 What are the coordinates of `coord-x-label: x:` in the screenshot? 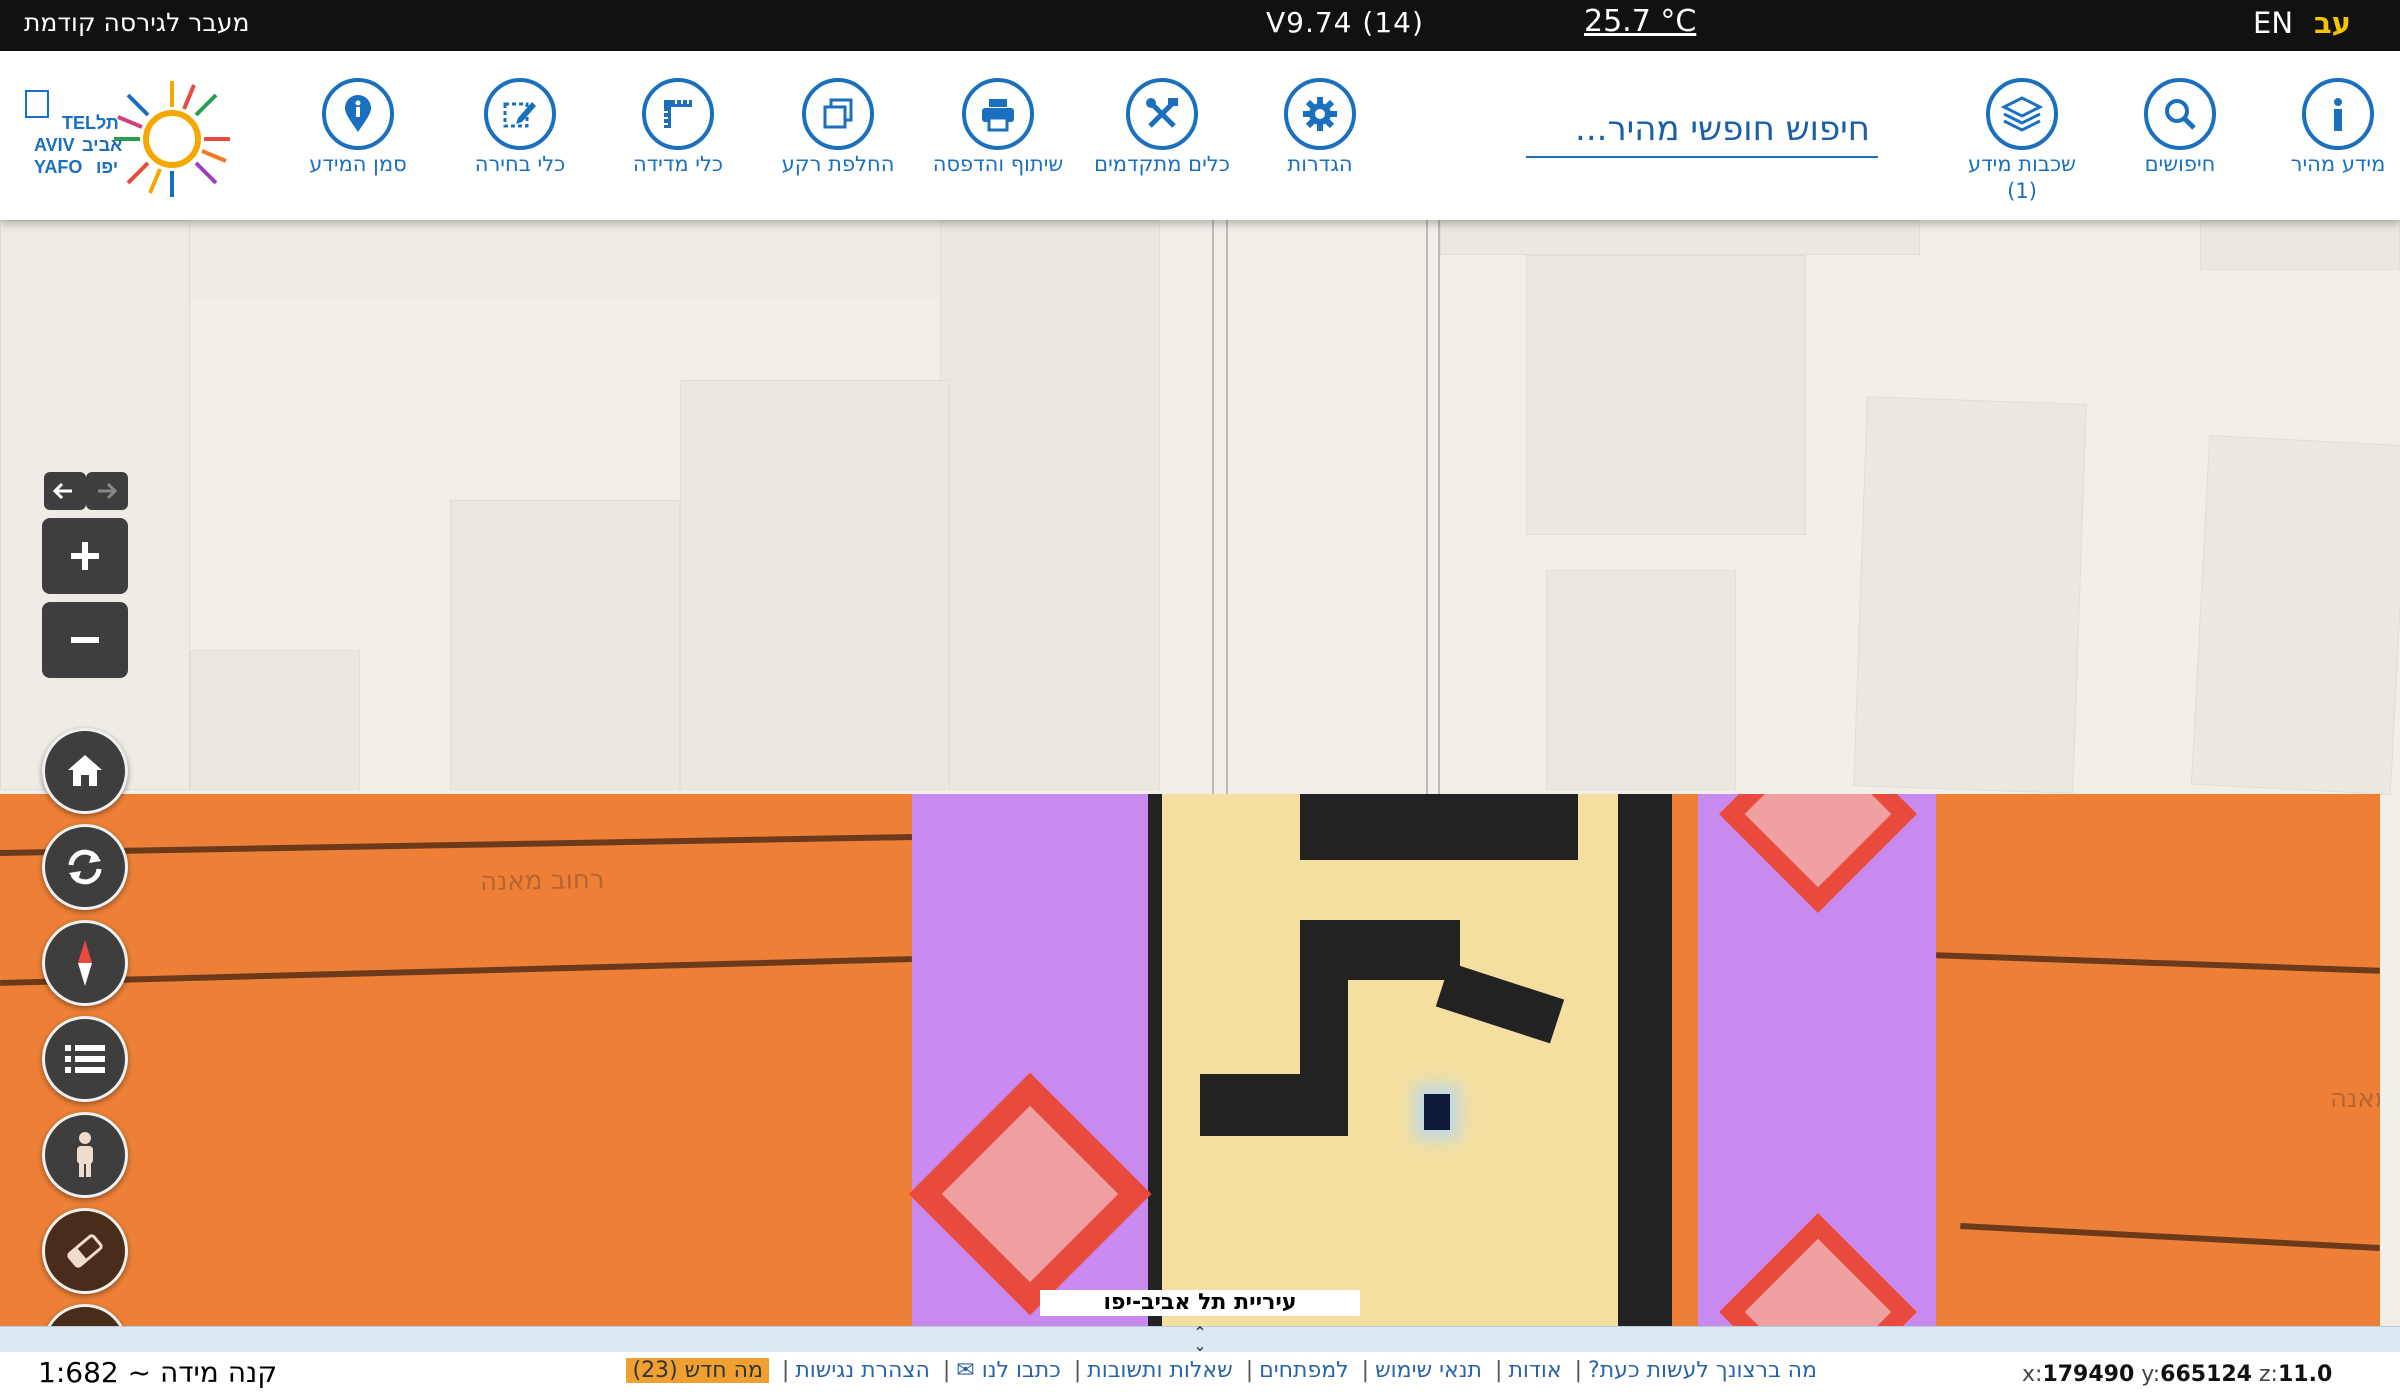 It's located at (2032, 1374).